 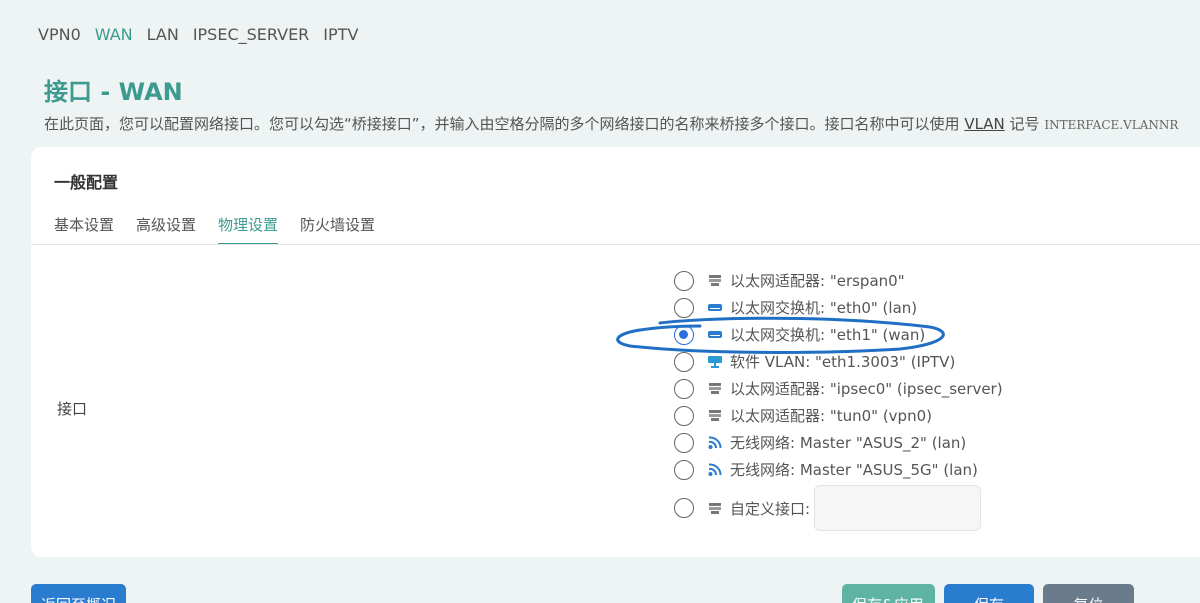 What do you see at coordinates (1111, 125) in the screenshot?
I see `vlan-notation: INTERFACE.VLANNR` at bounding box center [1111, 125].